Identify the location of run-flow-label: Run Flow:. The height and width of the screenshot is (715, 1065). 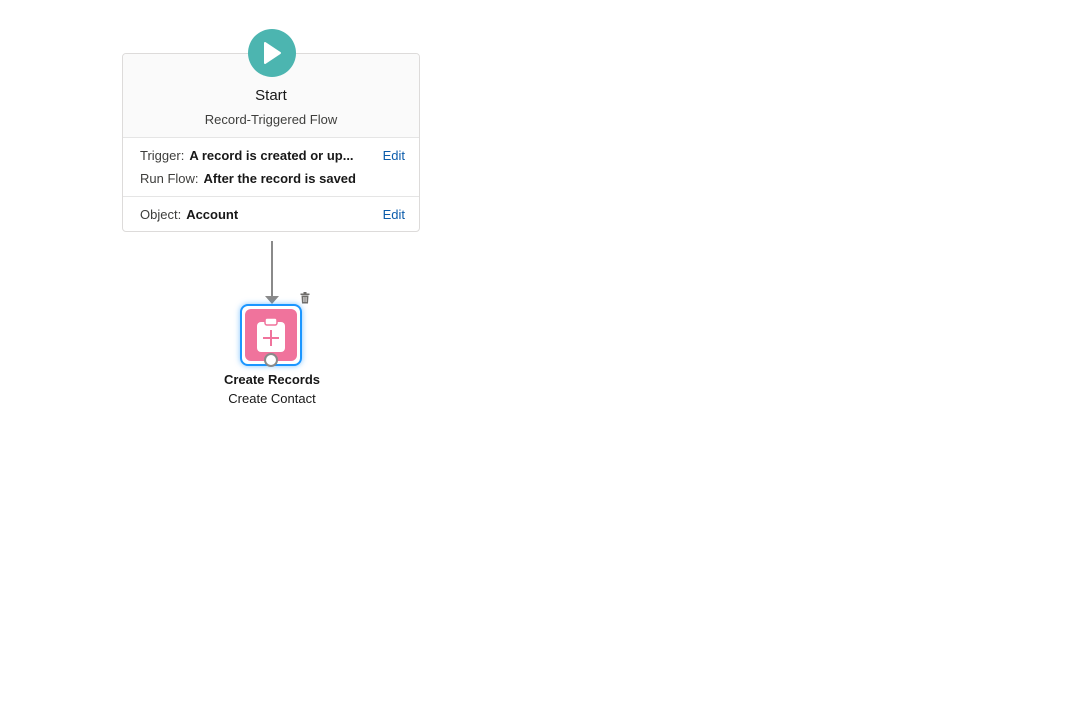
(169, 178).